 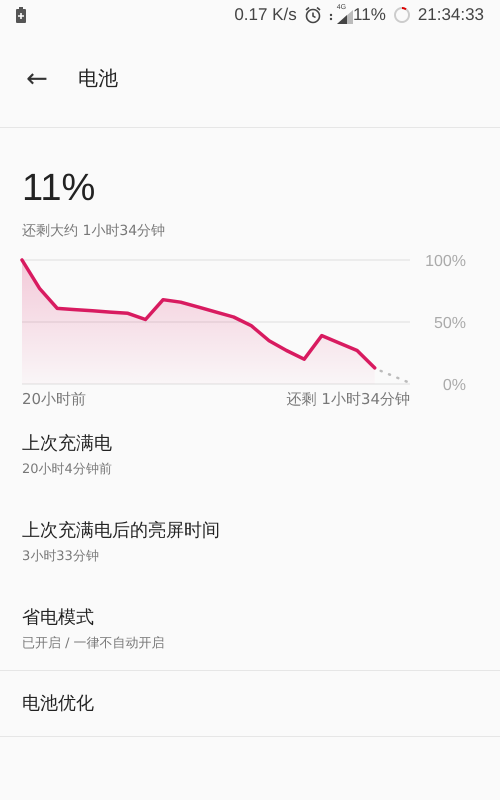 I want to click on axis-tick-label: 50%, so click(x=450, y=323).